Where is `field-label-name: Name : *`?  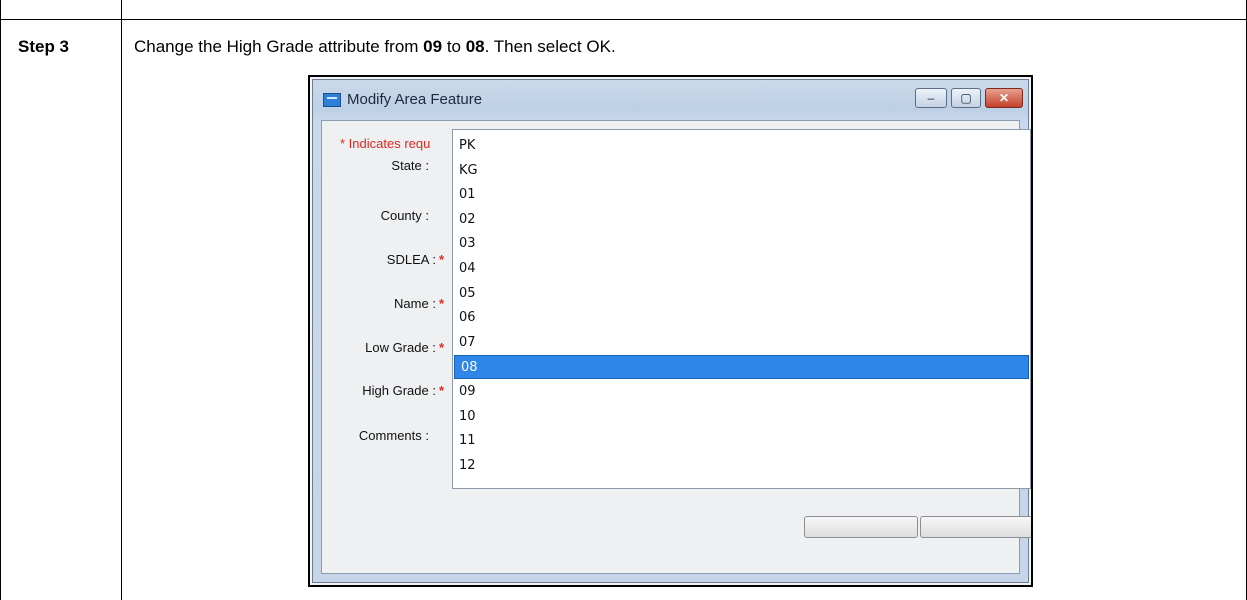 field-label-name: Name : * is located at coordinates (419, 303).